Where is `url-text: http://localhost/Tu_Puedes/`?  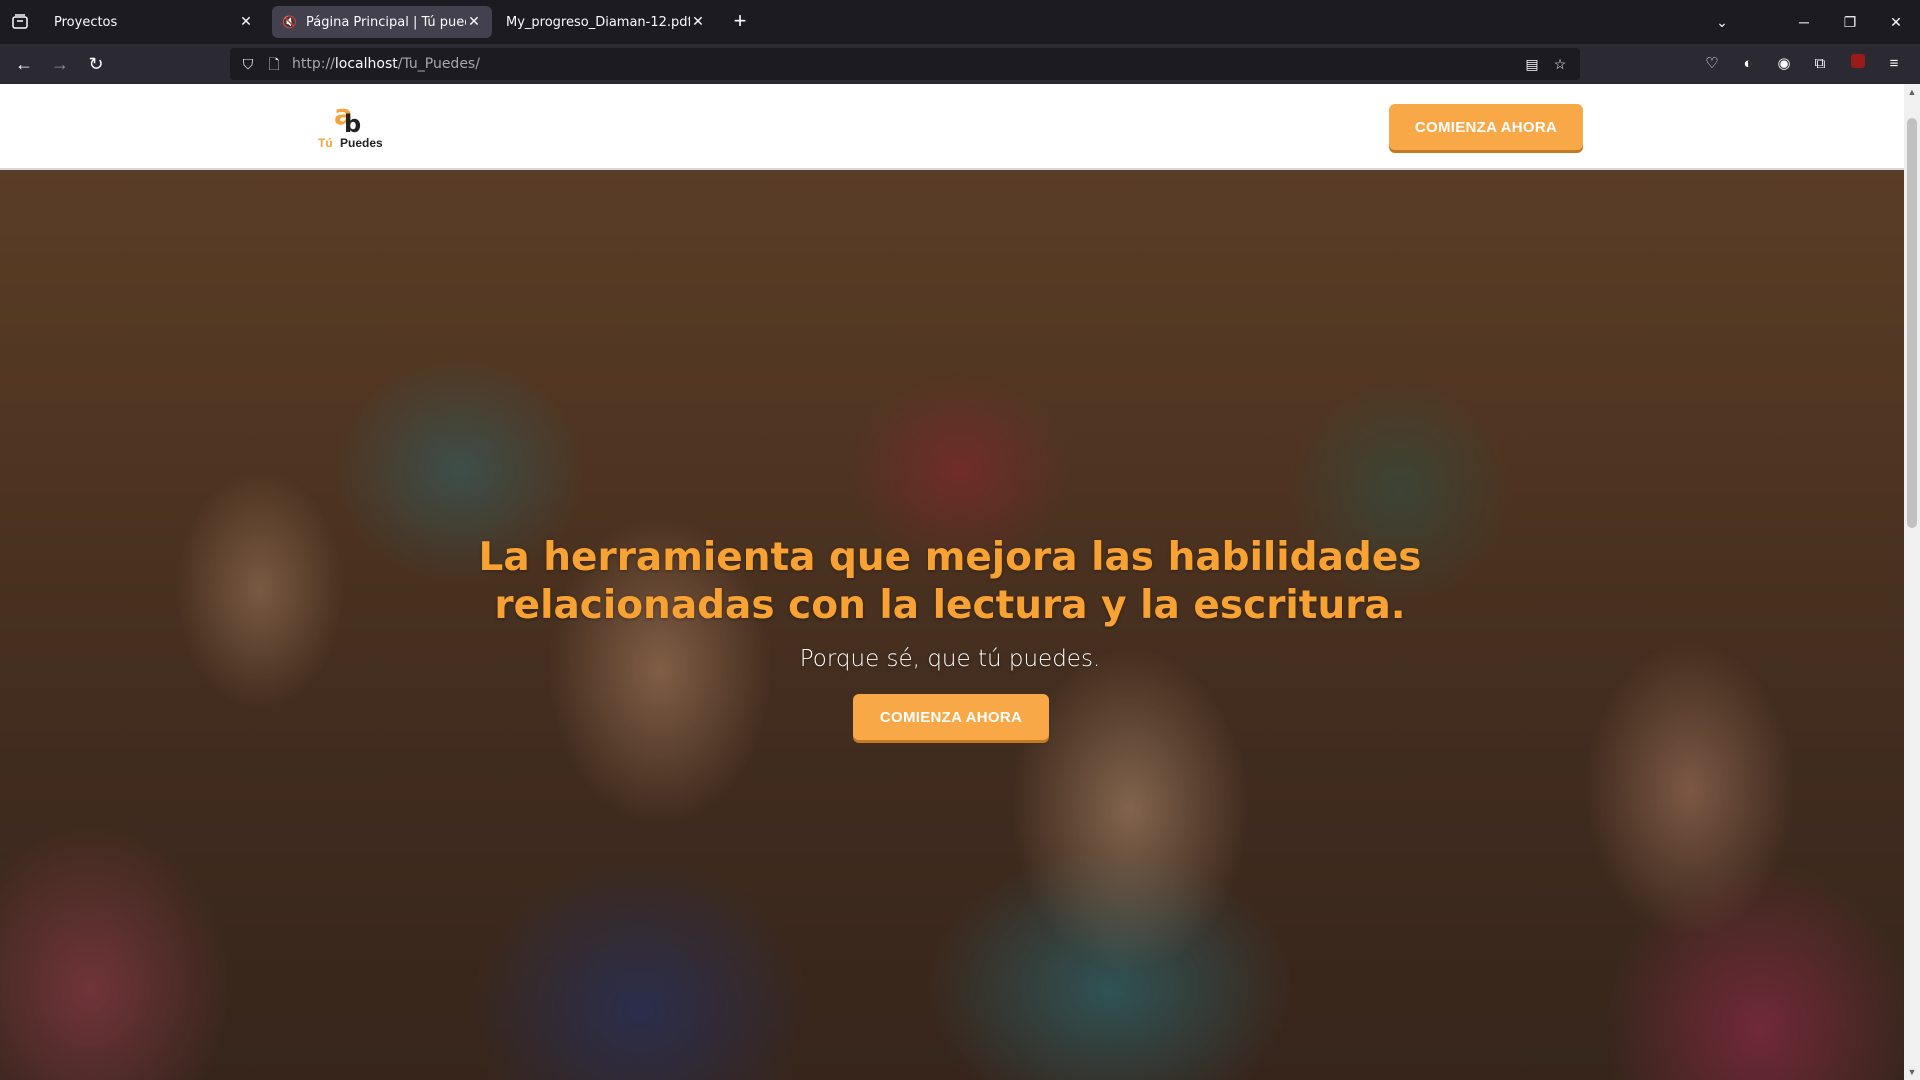
url-text: http://localhost/Tu_Puedes/ is located at coordinates (386, 64).